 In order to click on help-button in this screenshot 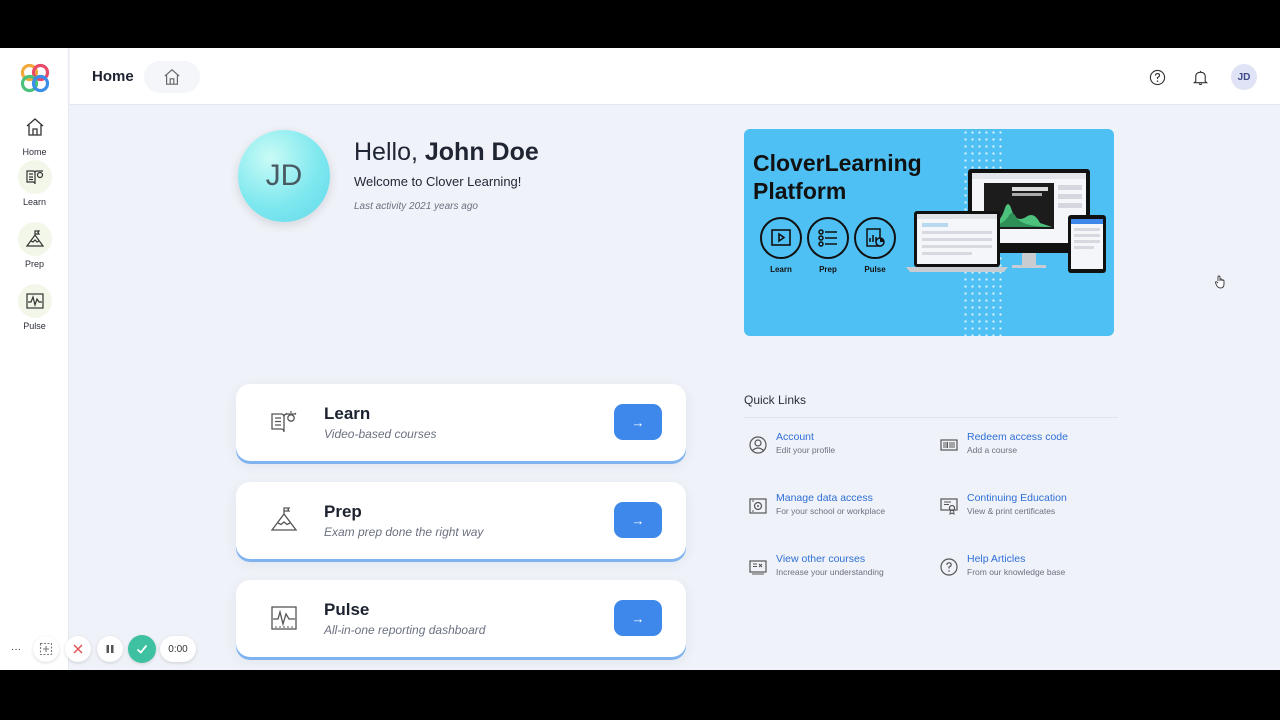, I will do `click(1157, 77)`.